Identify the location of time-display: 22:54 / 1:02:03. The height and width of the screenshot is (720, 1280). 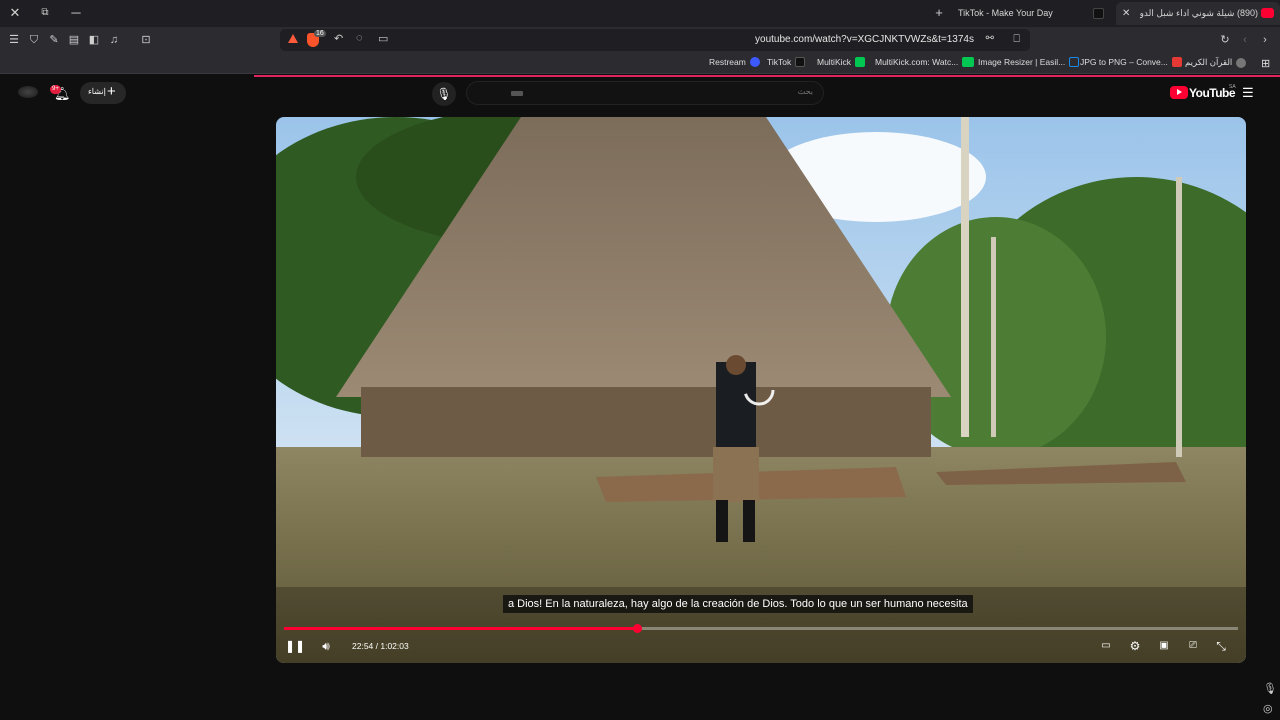
(380, 646).